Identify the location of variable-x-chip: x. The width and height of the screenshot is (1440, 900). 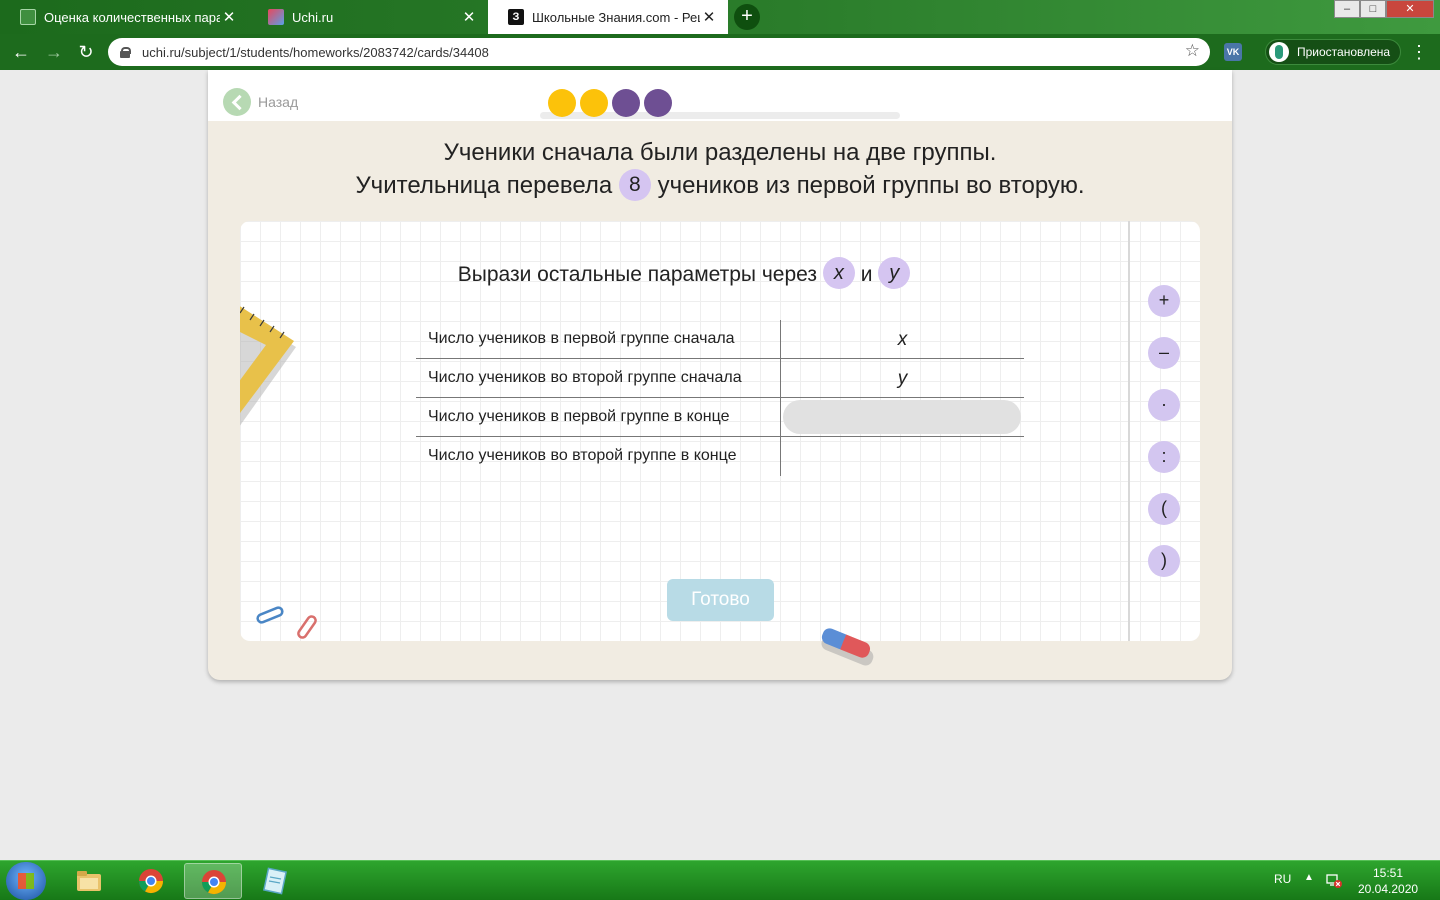
(838, 273).